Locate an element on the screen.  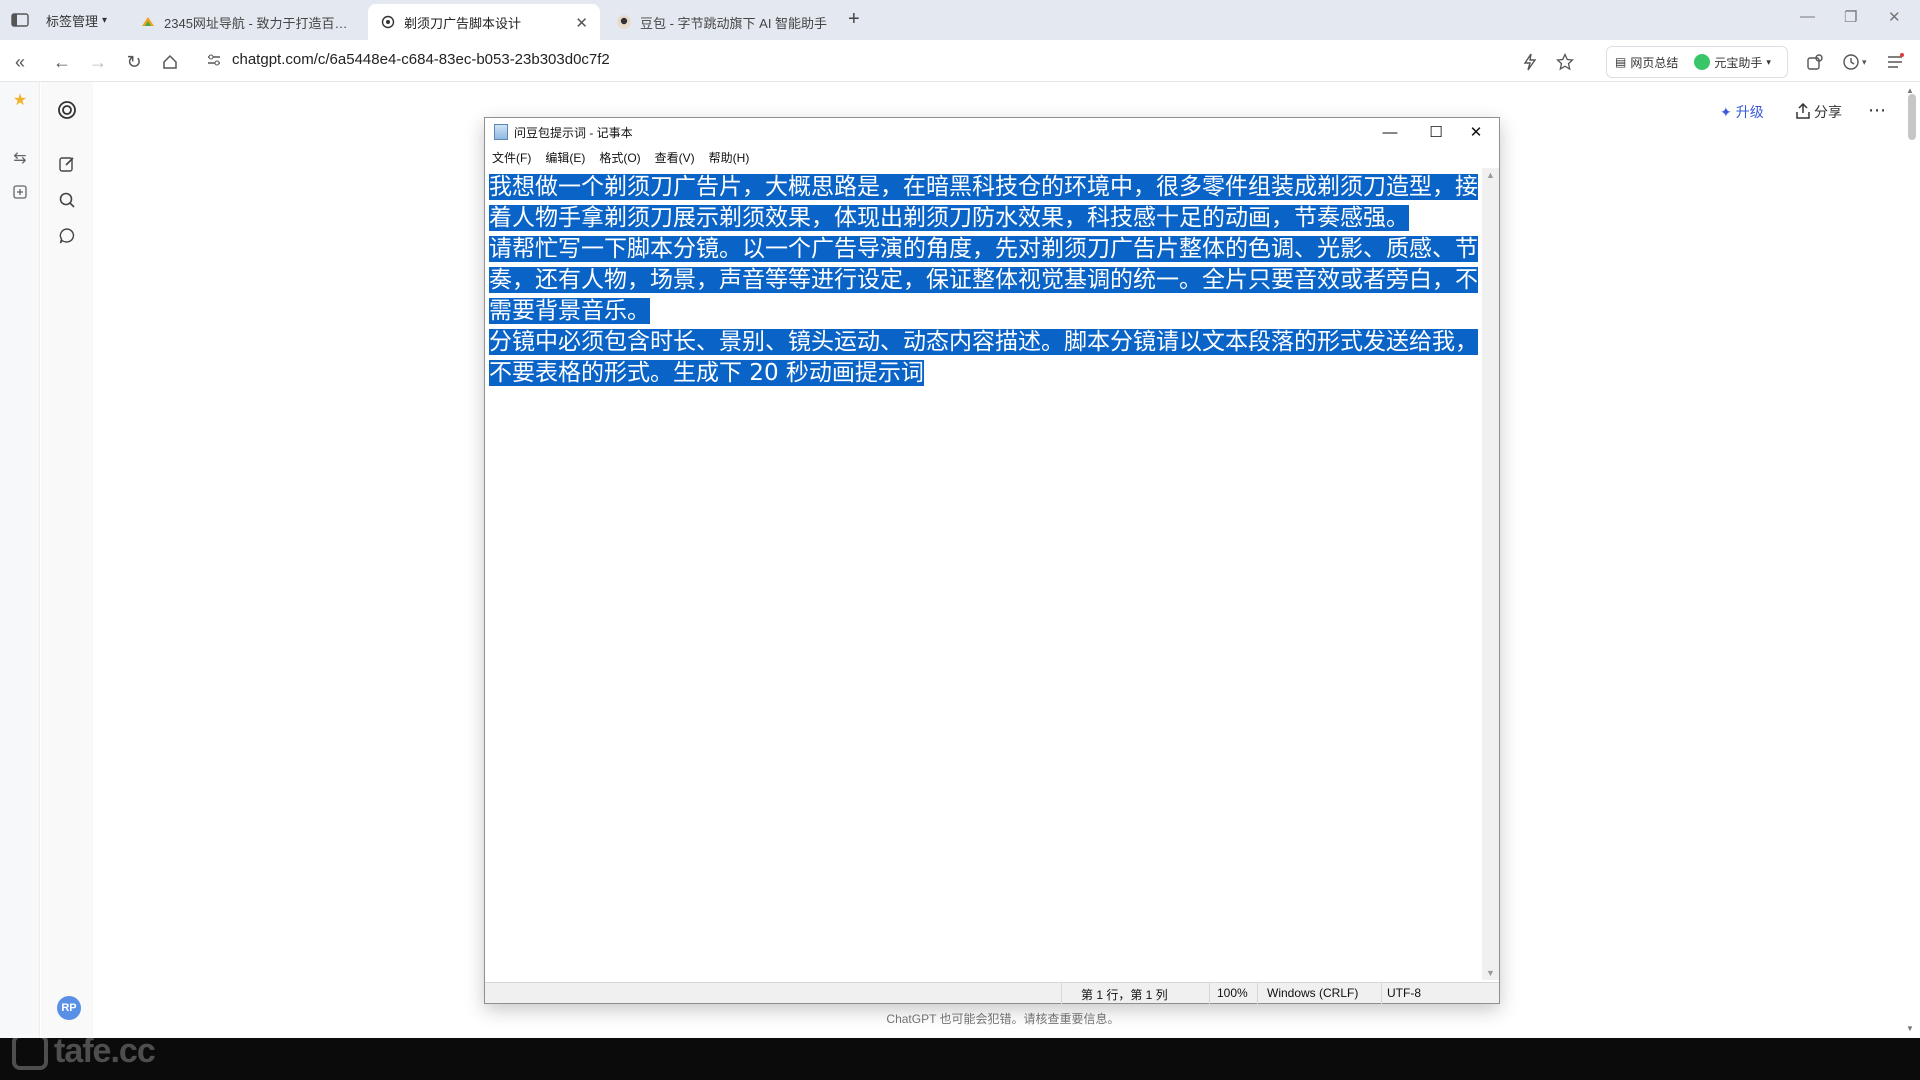
doubao-favicon-icon is located at coordinates (624, 22).